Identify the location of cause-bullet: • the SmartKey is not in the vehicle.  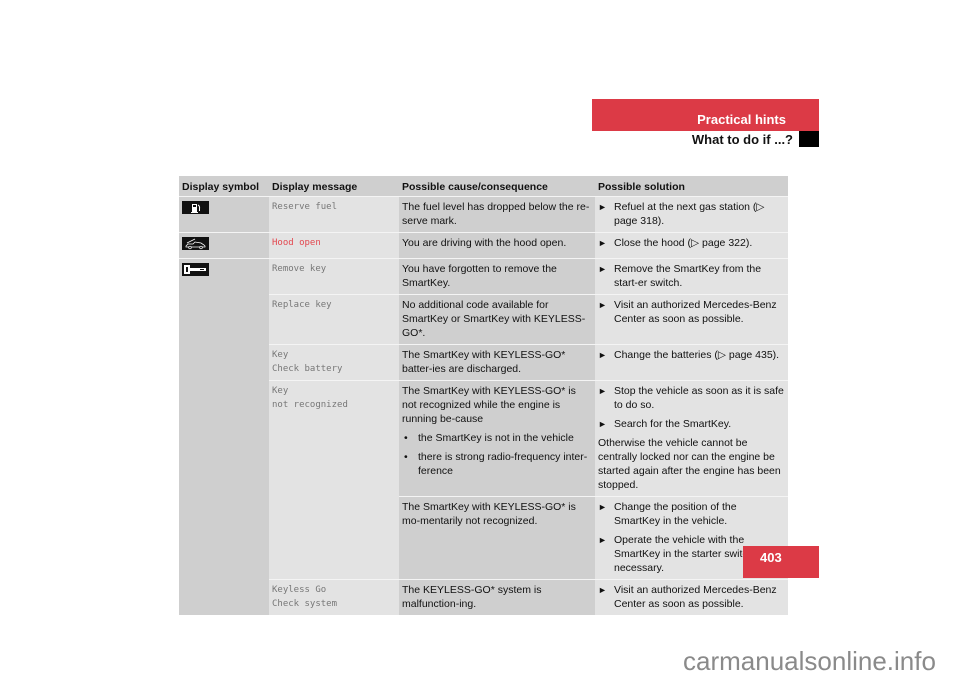
(497, 438).